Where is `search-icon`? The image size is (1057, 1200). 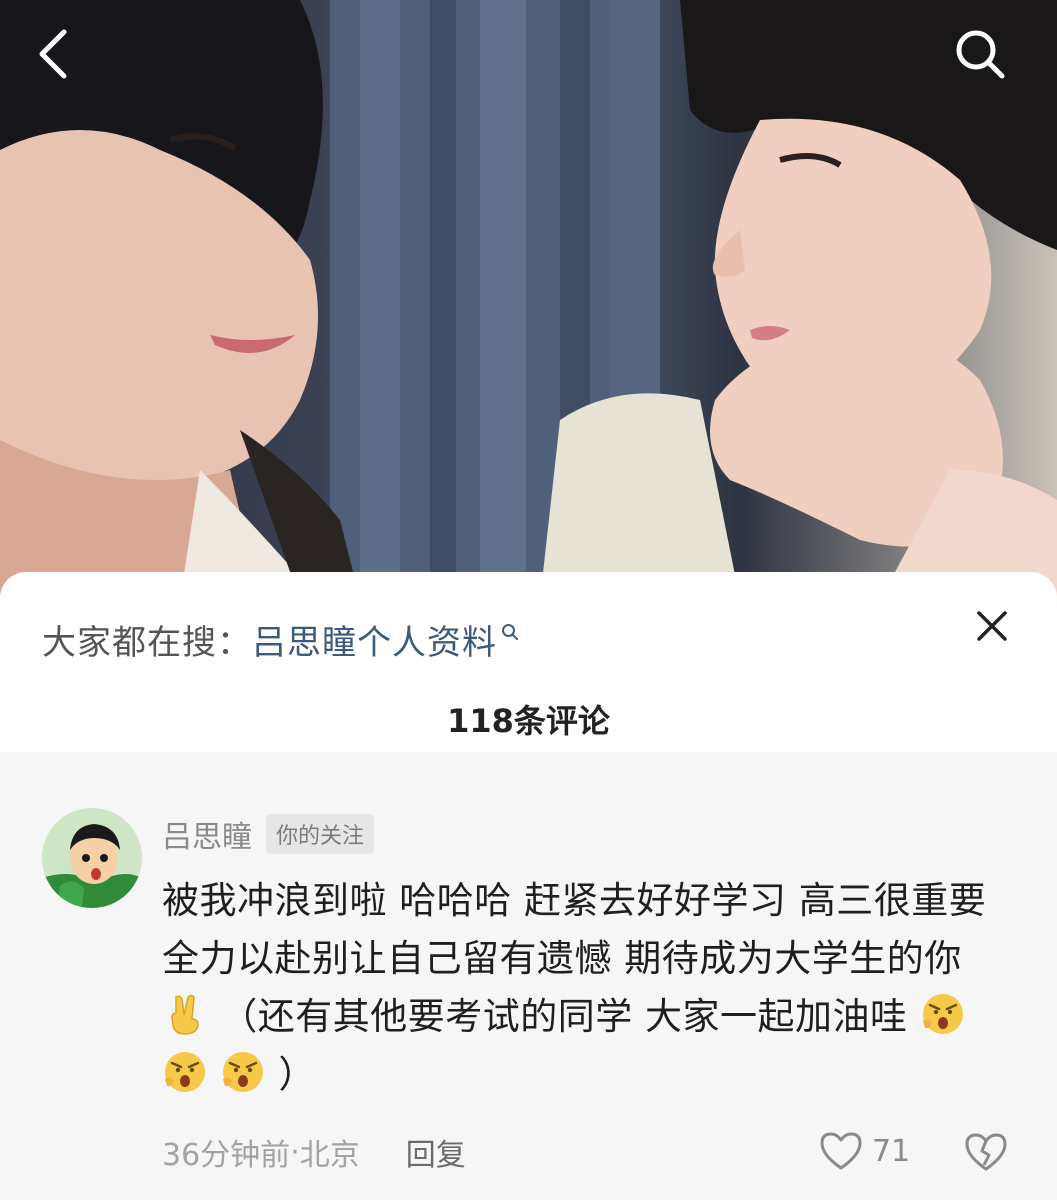 search-icon is located at coordinates (980, 54).